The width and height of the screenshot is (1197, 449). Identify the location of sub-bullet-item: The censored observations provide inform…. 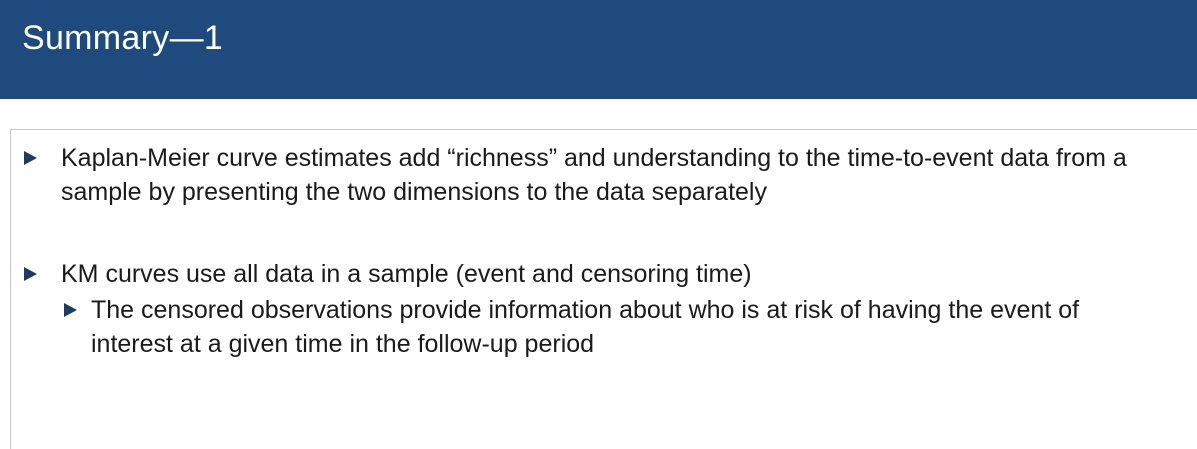
(614, 327).